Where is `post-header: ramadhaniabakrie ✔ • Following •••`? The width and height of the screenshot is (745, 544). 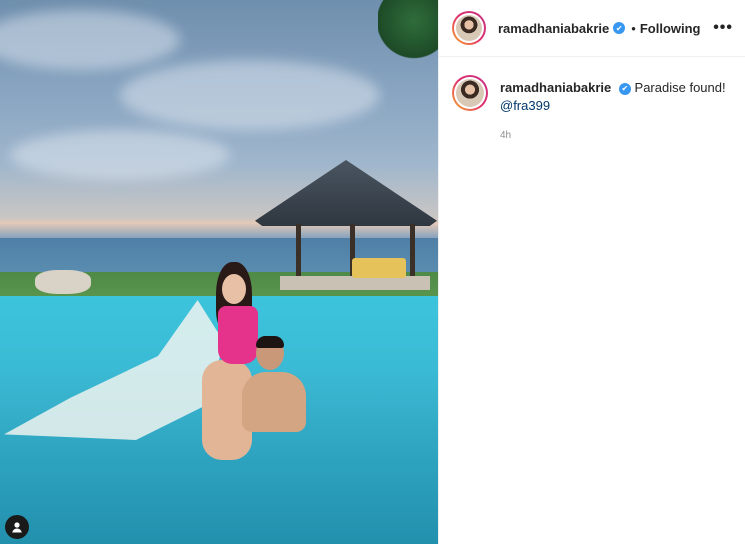
post-header: ramadhaniabakrie ✔ • Following ••• is located at coordinates (592, 28).